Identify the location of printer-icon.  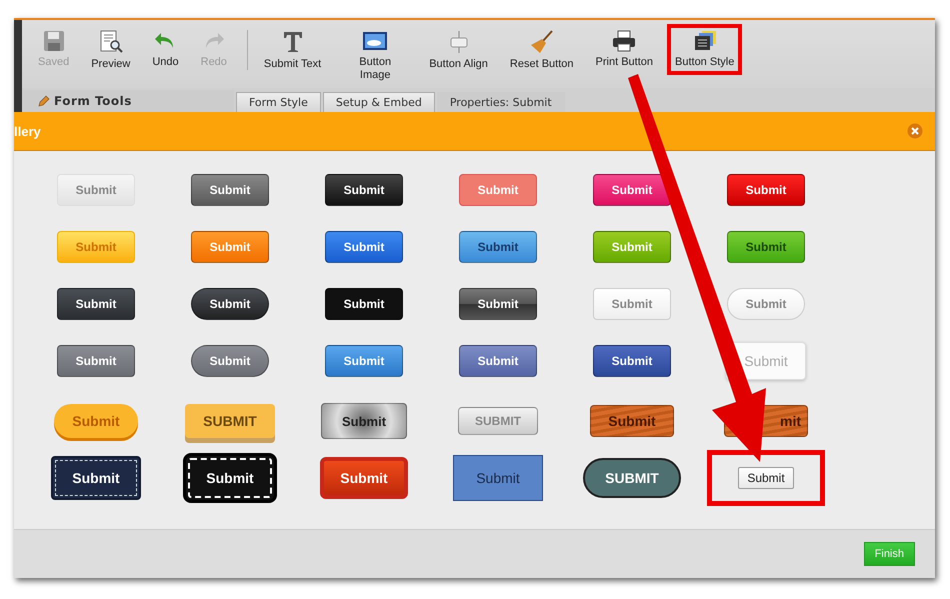
(624, 41).